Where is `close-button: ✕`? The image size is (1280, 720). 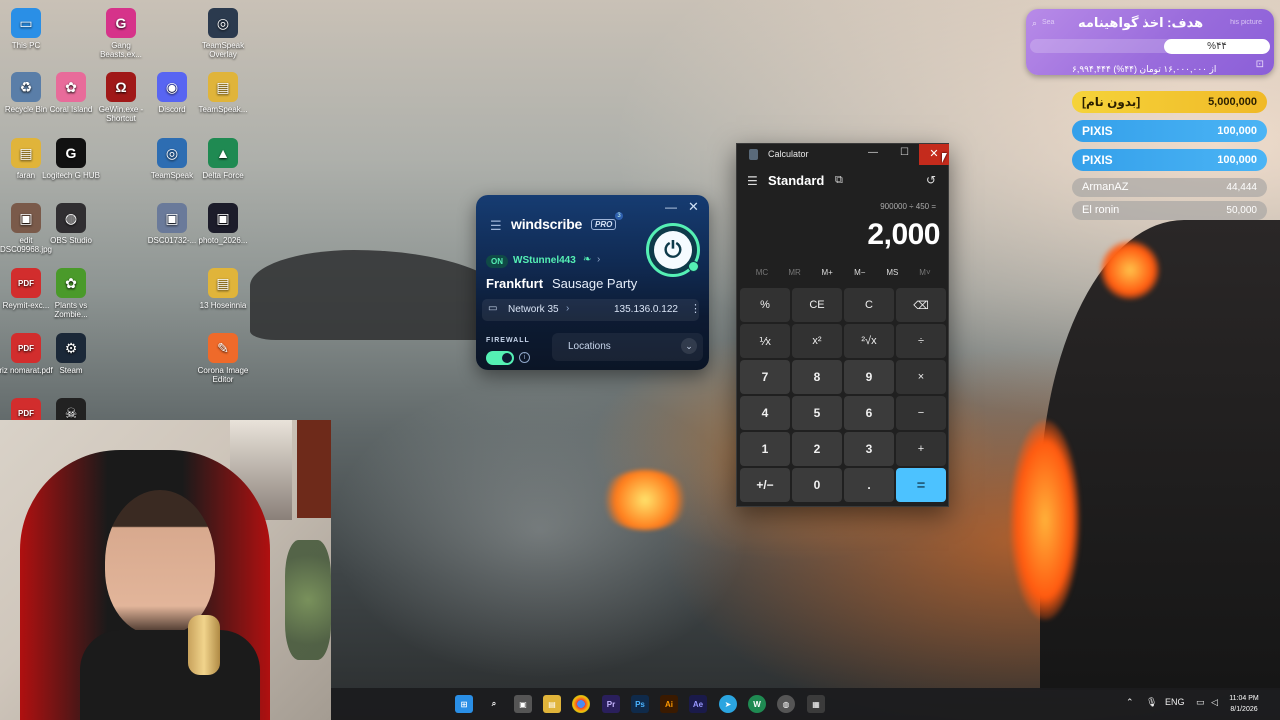
close-button: ✕ is located at coordinates (693, 207).